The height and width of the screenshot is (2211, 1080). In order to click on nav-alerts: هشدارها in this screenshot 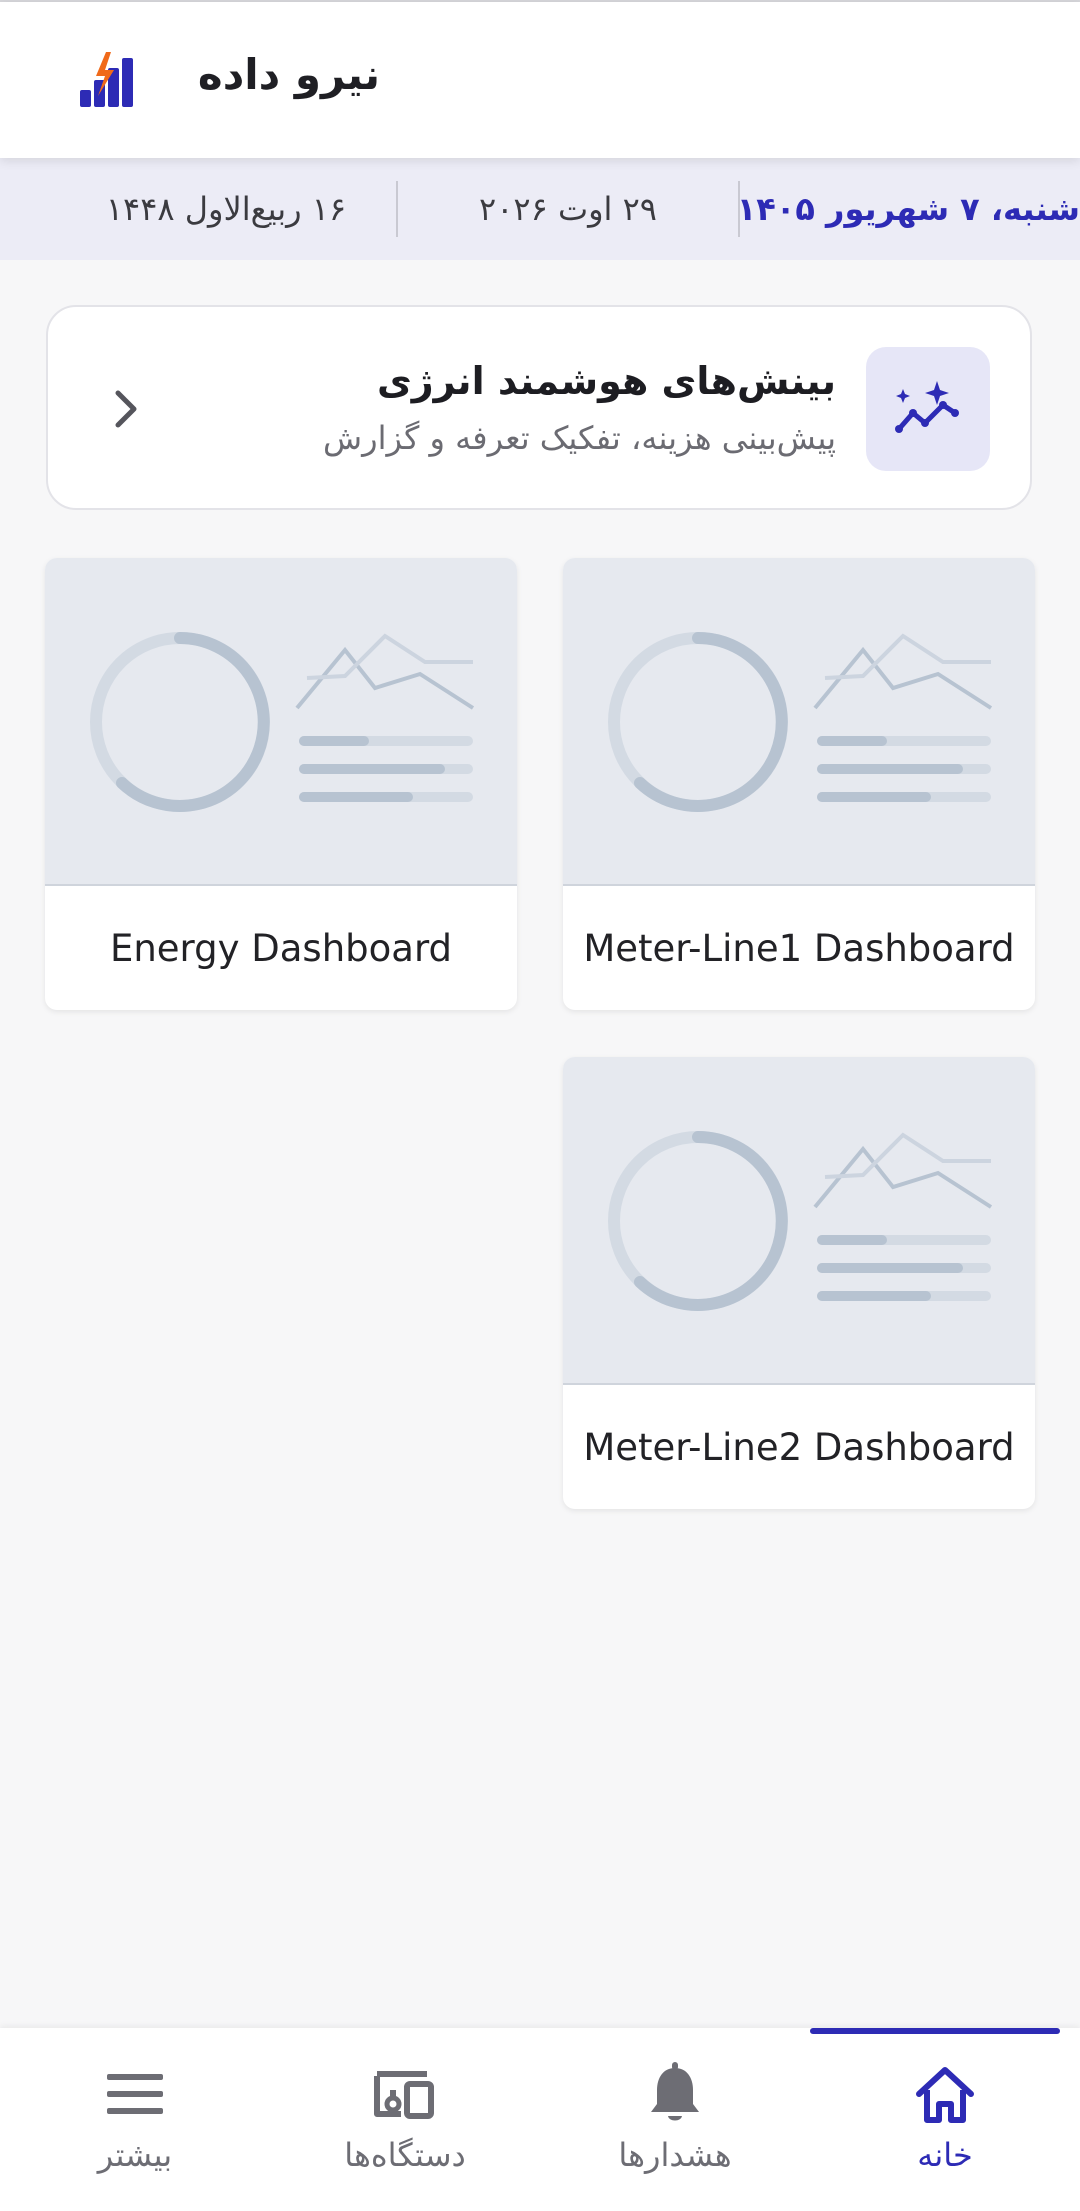, I will do `click(675, 2119)`.